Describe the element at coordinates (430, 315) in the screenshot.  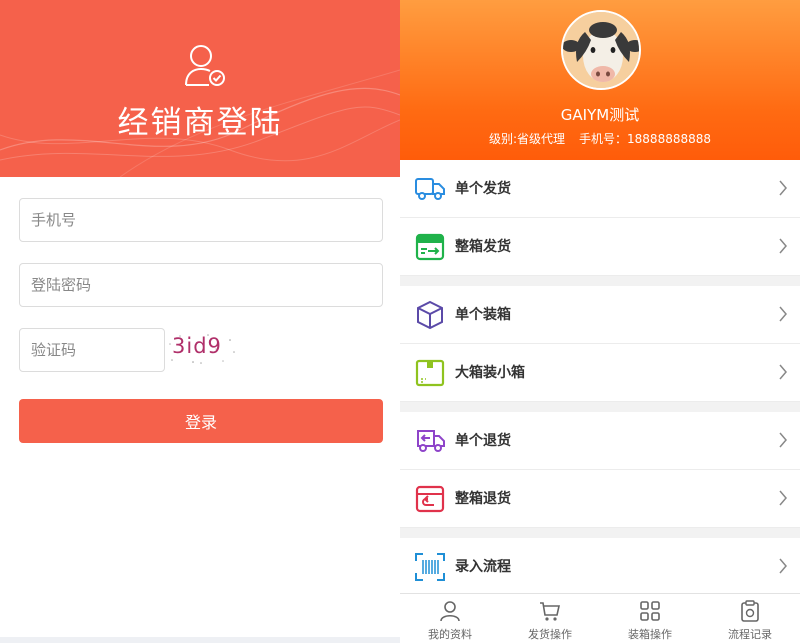
I see `cube-icon` at that location.